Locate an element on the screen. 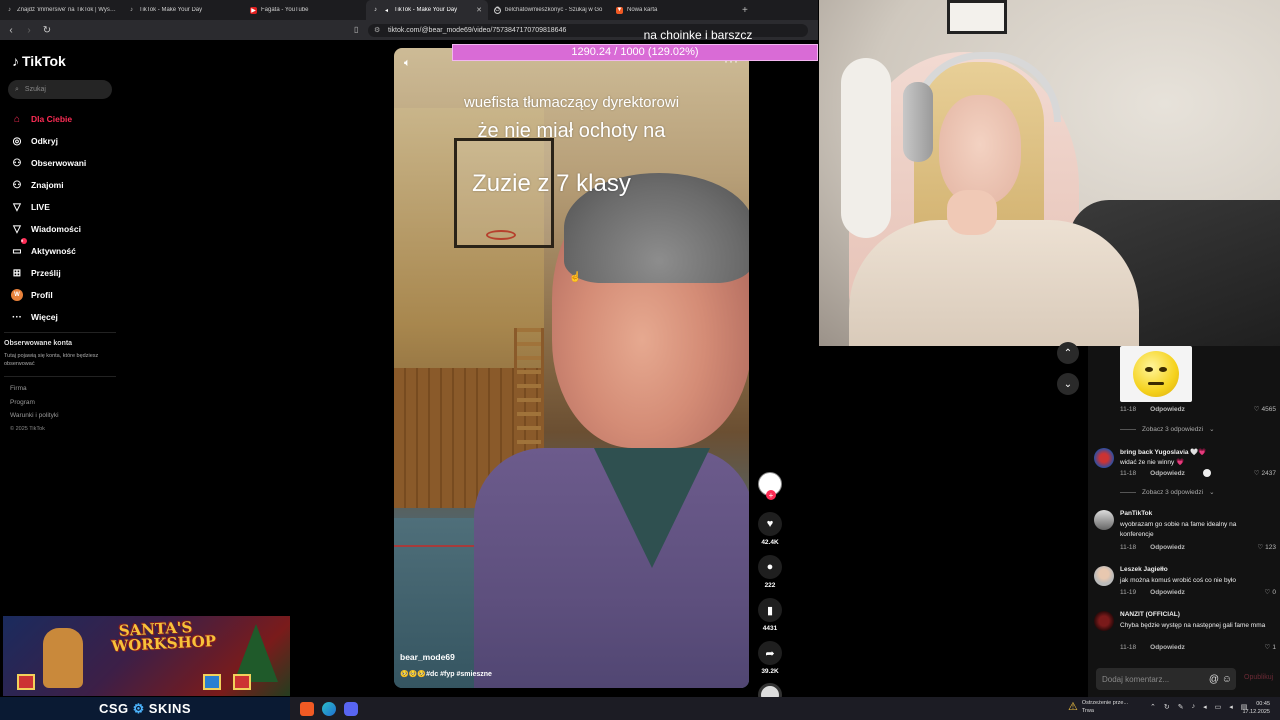  speaker-icon: ◂ is located at coordinates (1231, 707).